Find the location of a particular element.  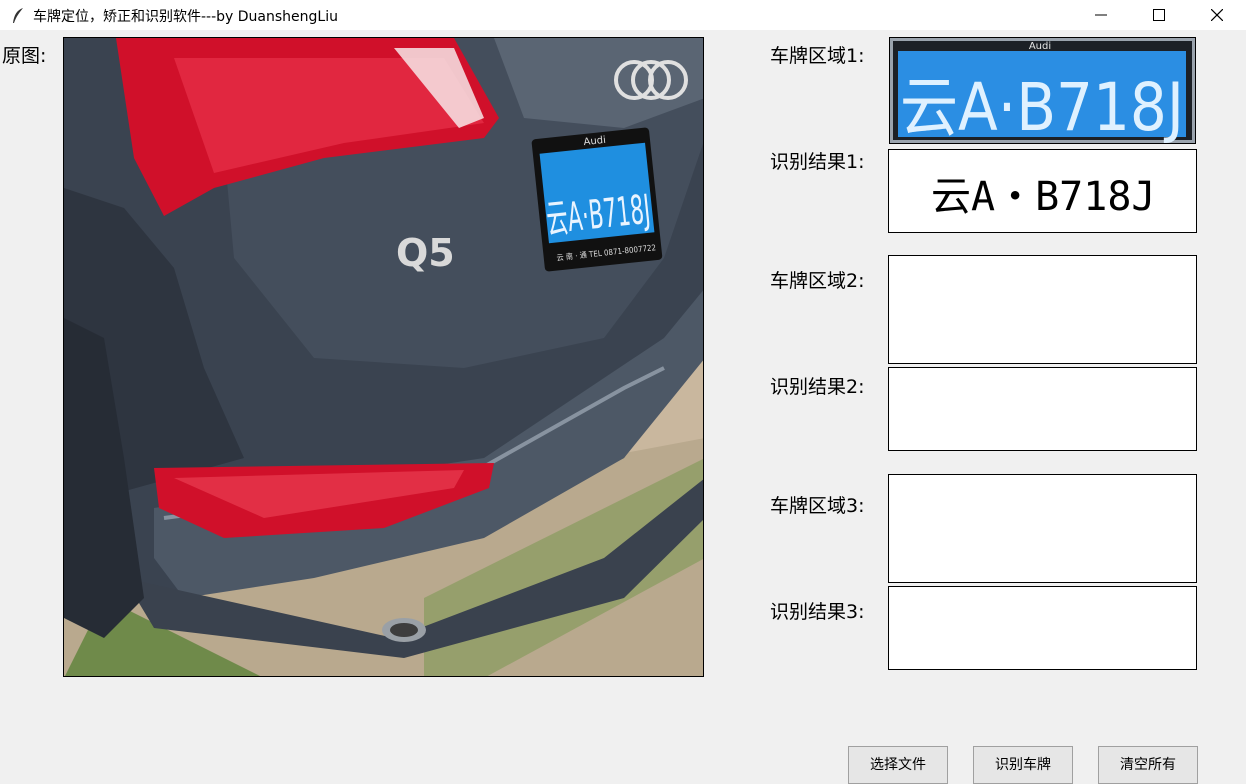

plate-region-2-image is located at coordinates (1042, 309).